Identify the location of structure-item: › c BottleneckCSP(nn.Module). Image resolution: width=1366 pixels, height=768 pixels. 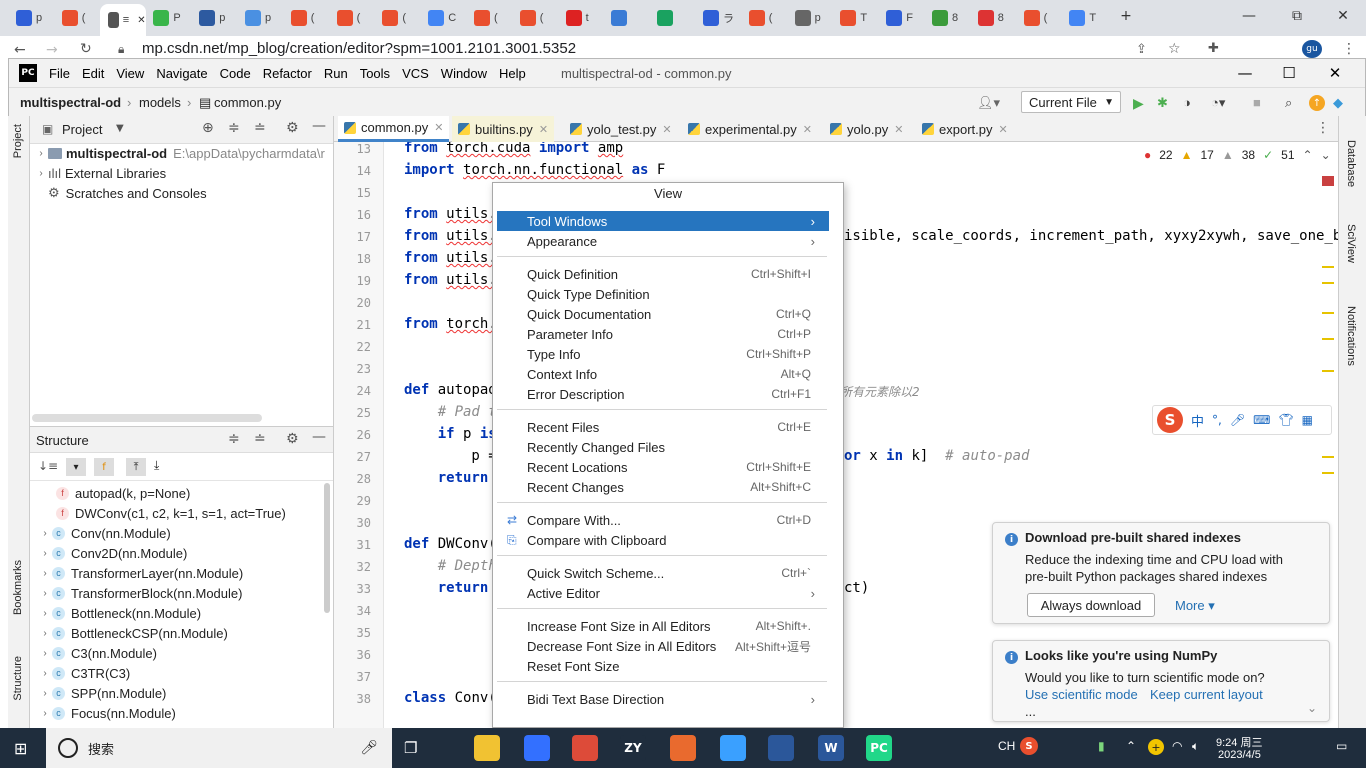
(132, 633).